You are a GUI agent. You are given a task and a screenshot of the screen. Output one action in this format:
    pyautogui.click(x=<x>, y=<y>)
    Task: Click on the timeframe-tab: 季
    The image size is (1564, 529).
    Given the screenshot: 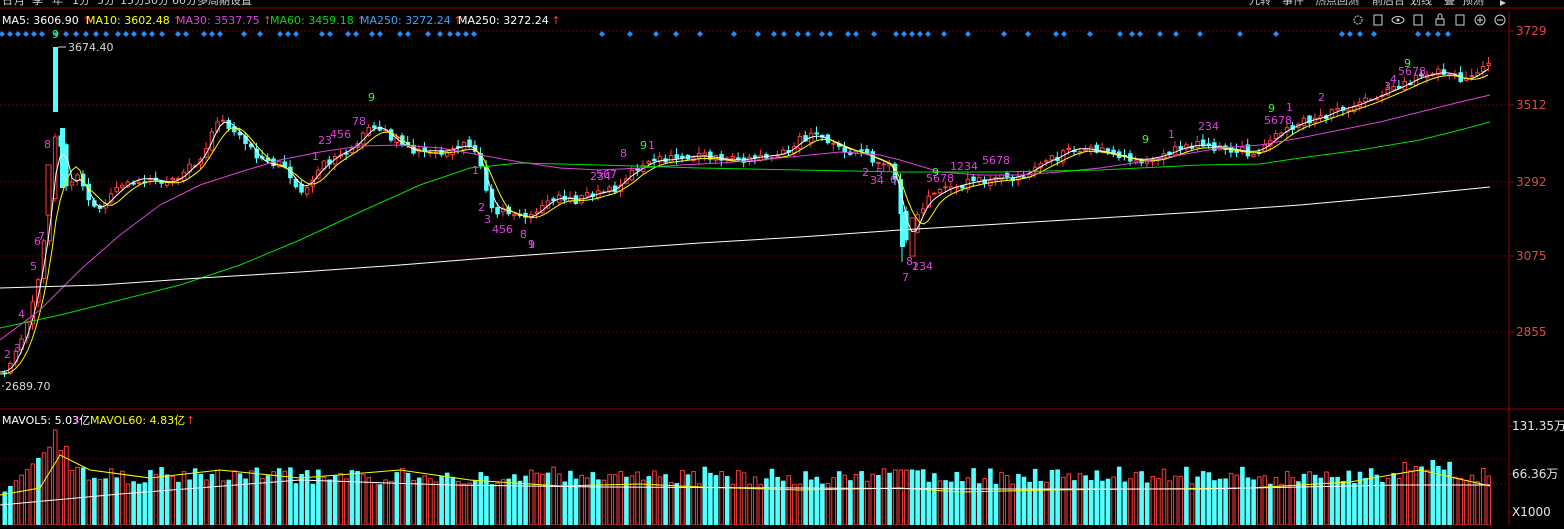 What is the action you would take?
    pyautogui.click(x=37, y=3)
    